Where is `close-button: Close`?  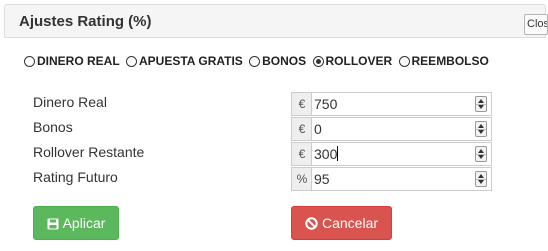 close-button: Close is located at coordinates (536, 24).